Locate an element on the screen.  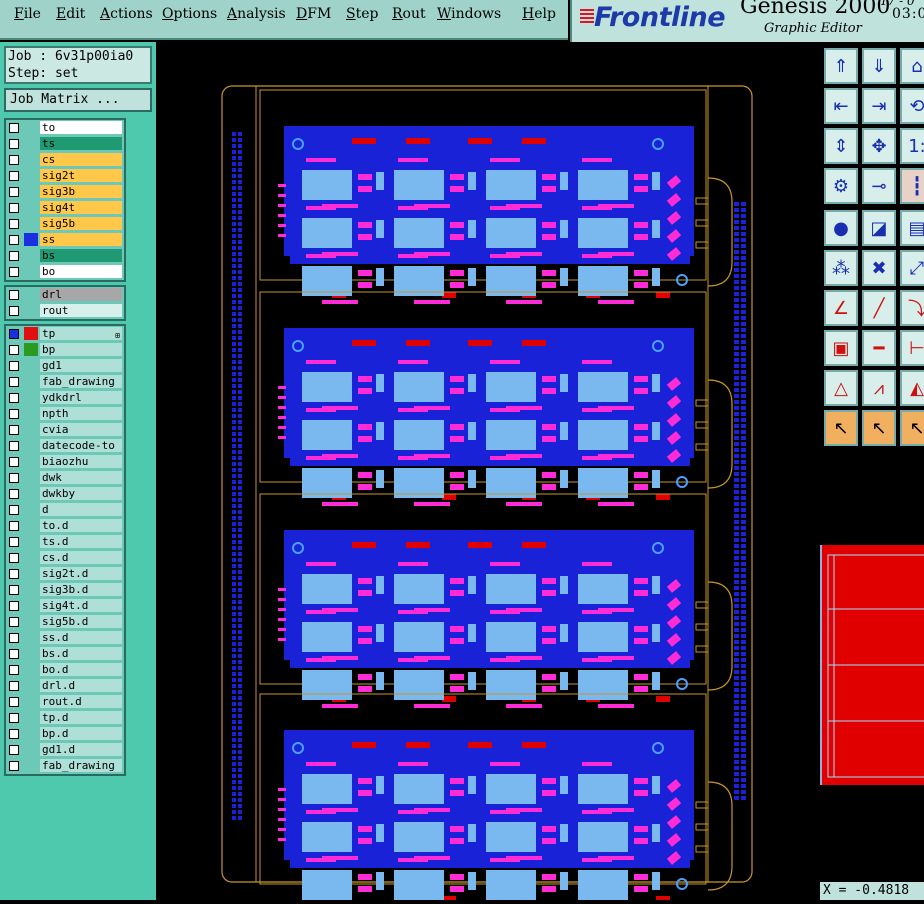
layer-row-to: to is located at coordinates (65, 128).